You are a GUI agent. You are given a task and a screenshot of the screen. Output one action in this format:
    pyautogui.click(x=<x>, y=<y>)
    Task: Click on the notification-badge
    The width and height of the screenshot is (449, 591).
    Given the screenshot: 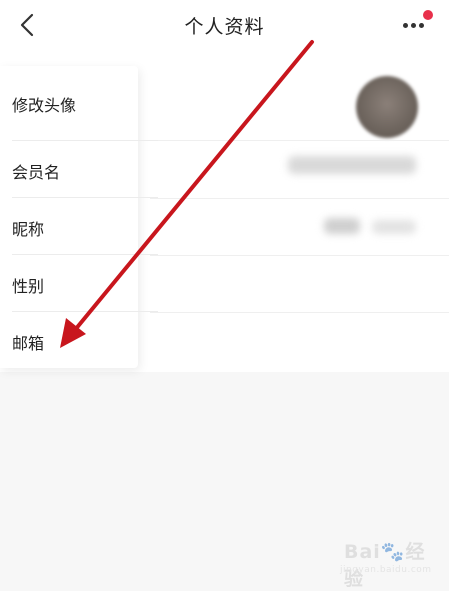 What is the action you would take?
    pyautogui.click(x=428, y=15)
    